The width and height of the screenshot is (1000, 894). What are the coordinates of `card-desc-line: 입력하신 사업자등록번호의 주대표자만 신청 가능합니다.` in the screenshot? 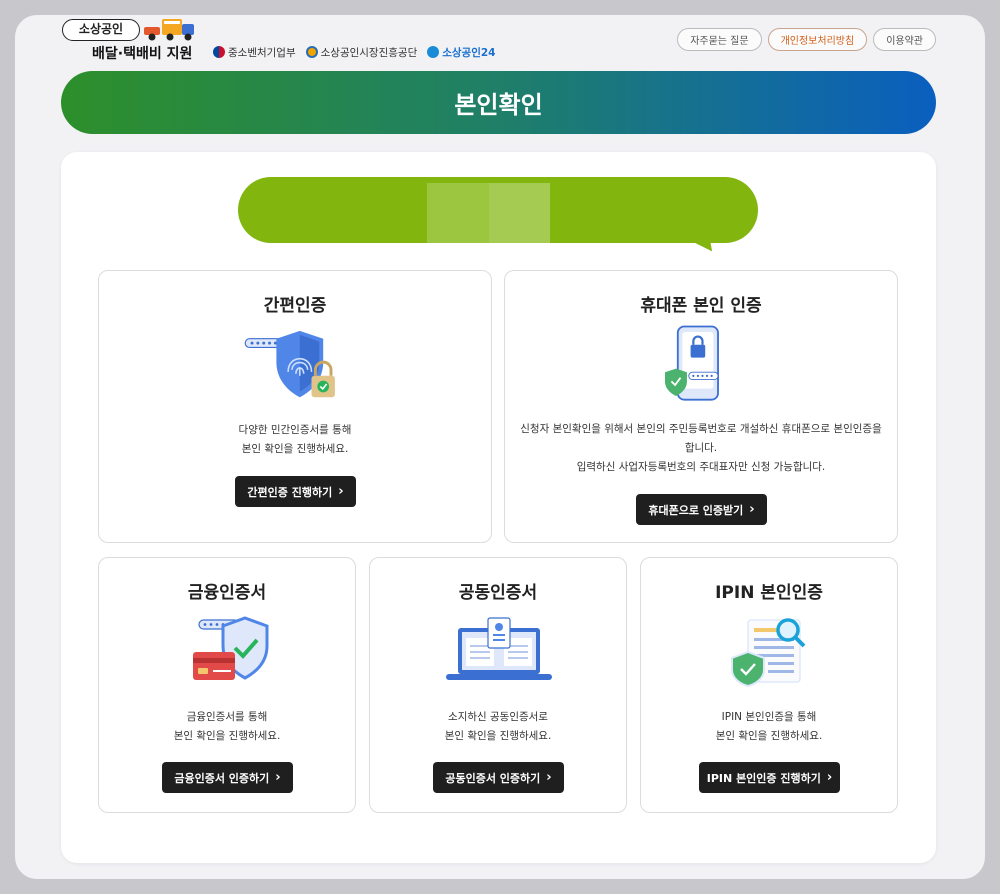 It's located at (701, 467).